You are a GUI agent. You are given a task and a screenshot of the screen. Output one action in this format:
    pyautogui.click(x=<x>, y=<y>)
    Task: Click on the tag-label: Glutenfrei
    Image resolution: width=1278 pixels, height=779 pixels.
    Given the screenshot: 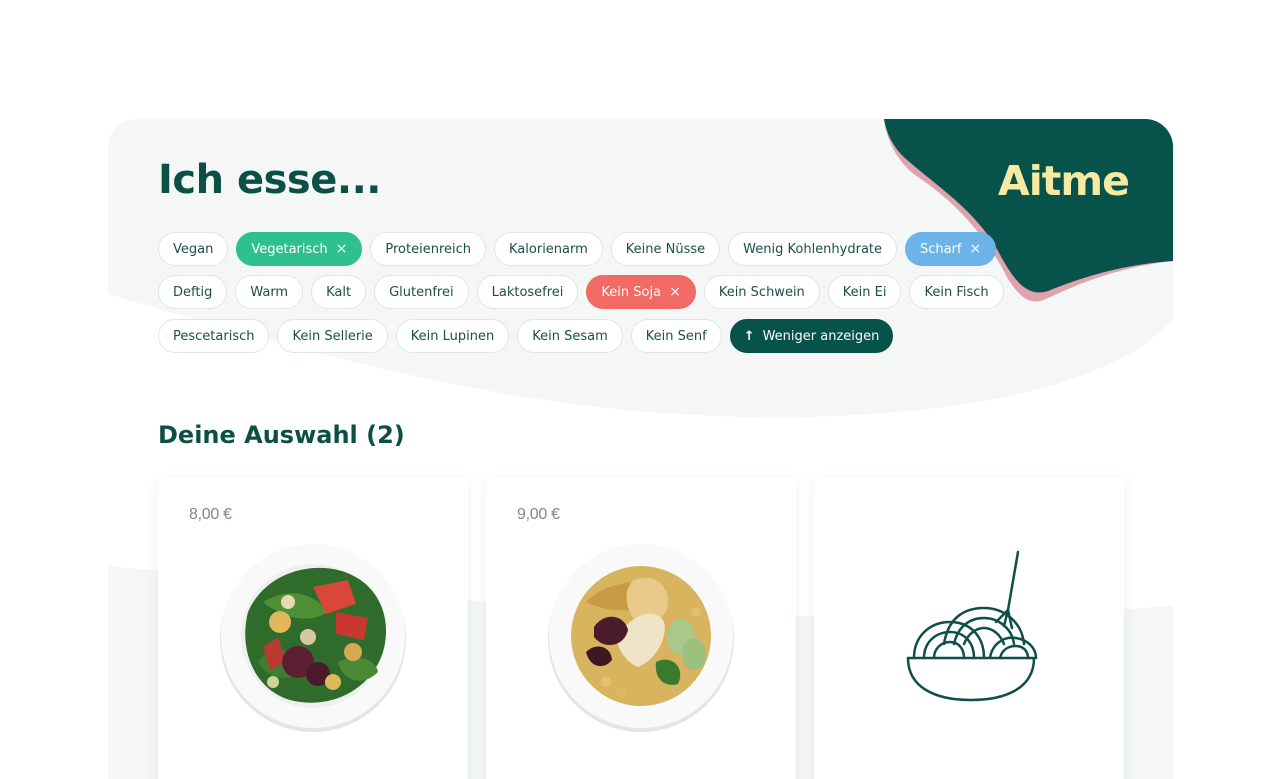 What is the action you would take?
    pyautogui.click(x=421, y=292)
    